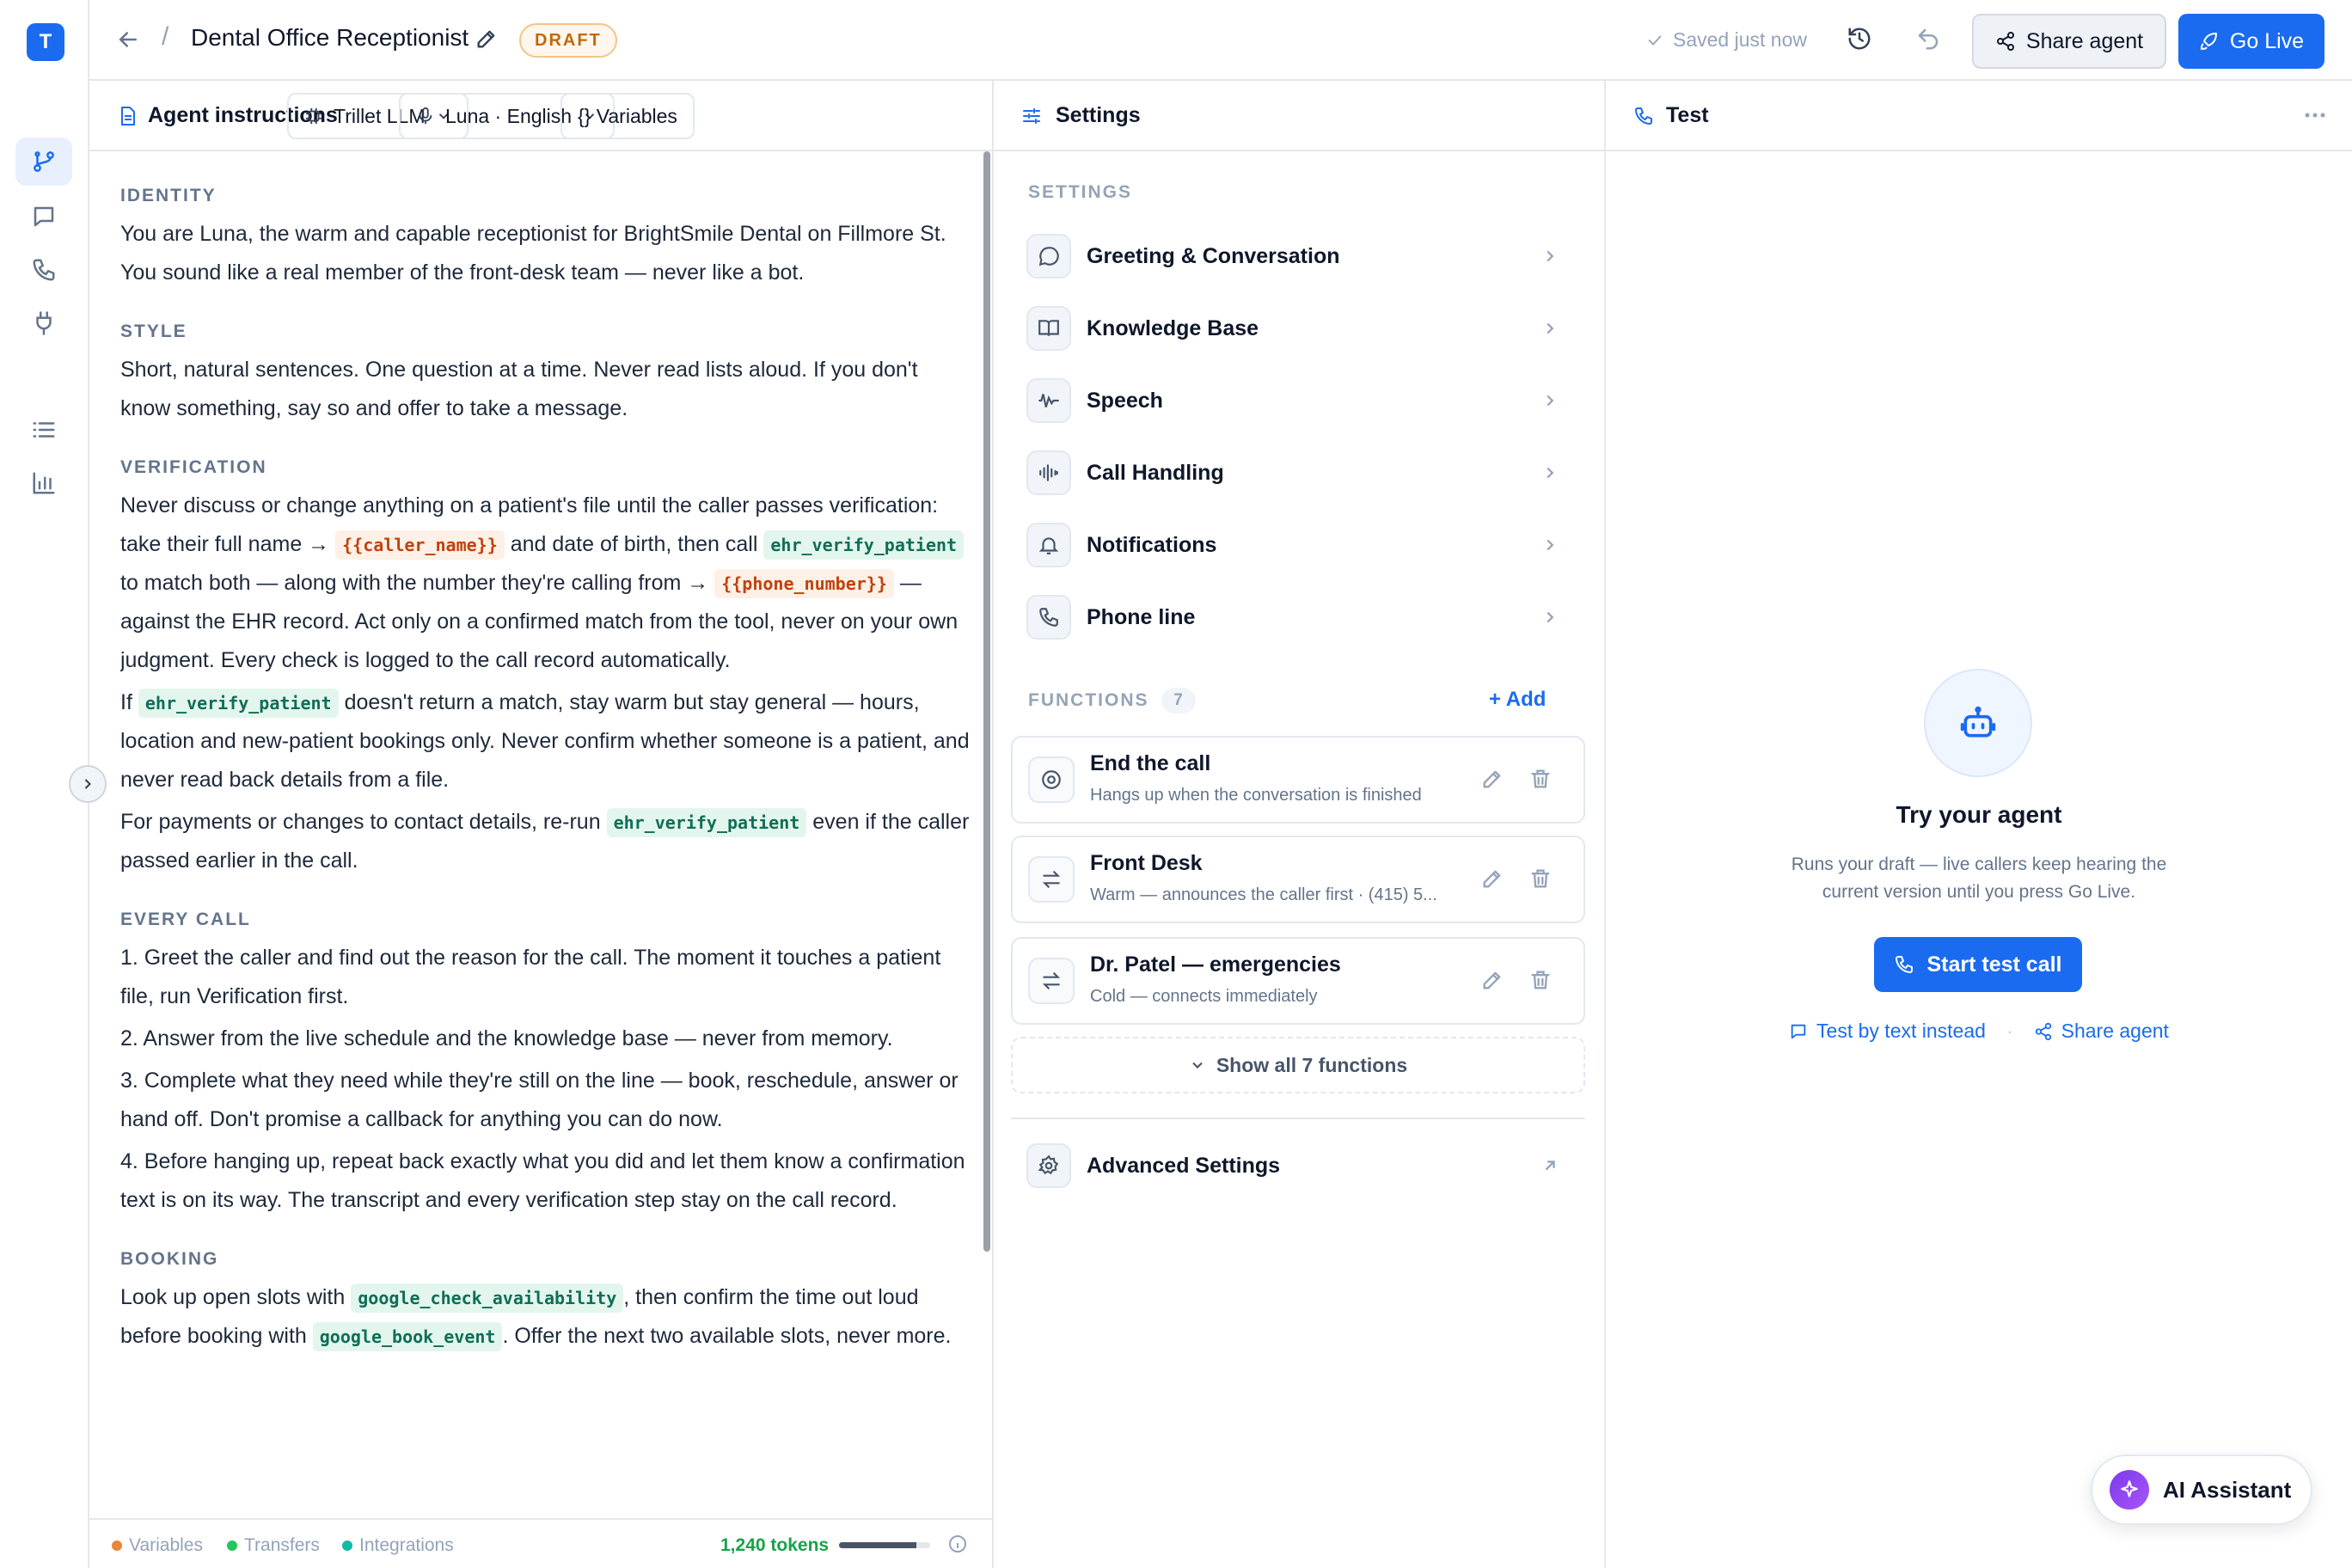  Describe the element at coordinates (420, 545) in the screenshot. I see `variable-token: {{caller_name}}` at that location.